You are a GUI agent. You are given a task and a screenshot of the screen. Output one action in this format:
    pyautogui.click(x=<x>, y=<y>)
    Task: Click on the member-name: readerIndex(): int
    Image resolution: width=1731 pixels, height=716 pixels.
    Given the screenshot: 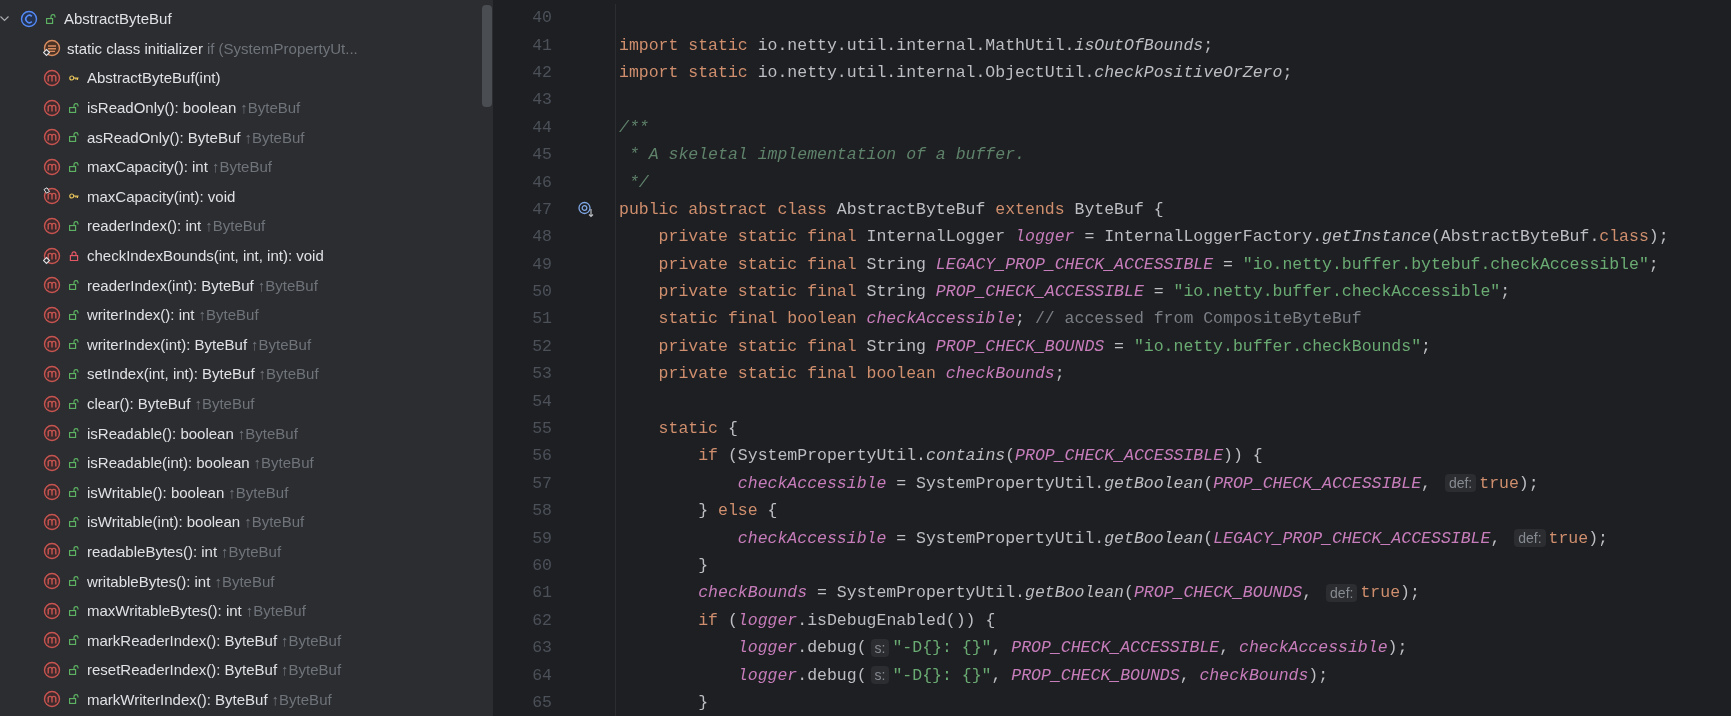 What is the action you would take?
    pyautogui.click(x=144, y=226)
    